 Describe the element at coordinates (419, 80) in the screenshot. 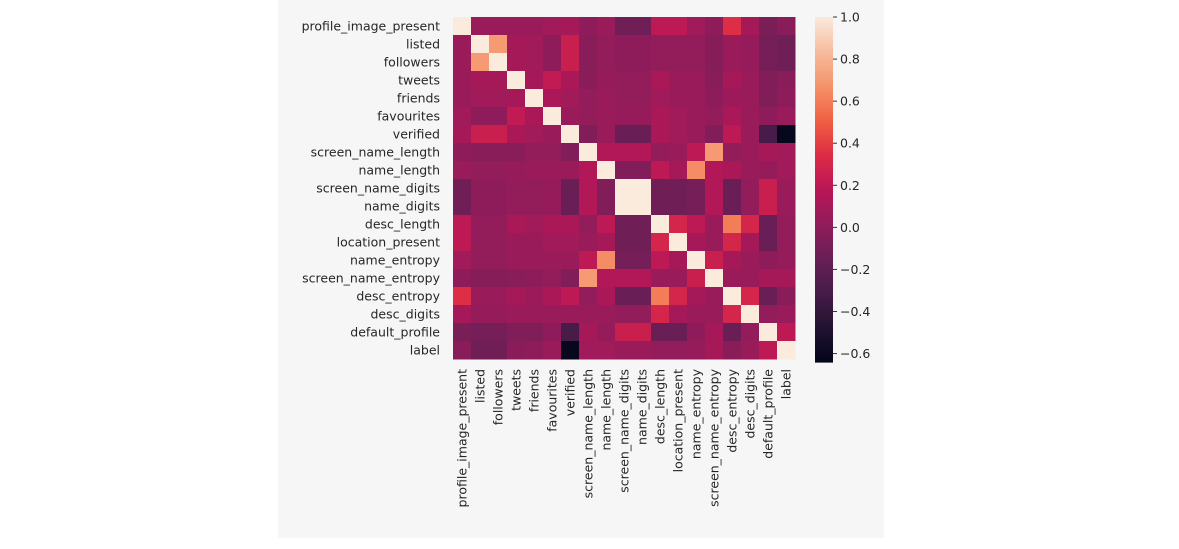

I see `y-tick-label: tweets` at that location.